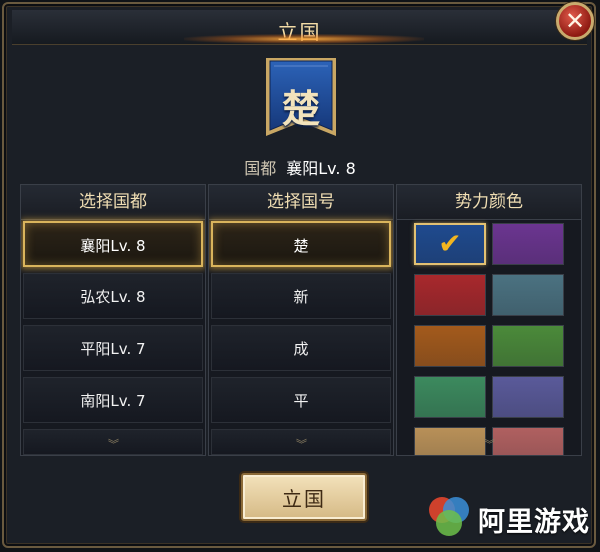  I want to click on title-glow-decoration, so click(304, 39).